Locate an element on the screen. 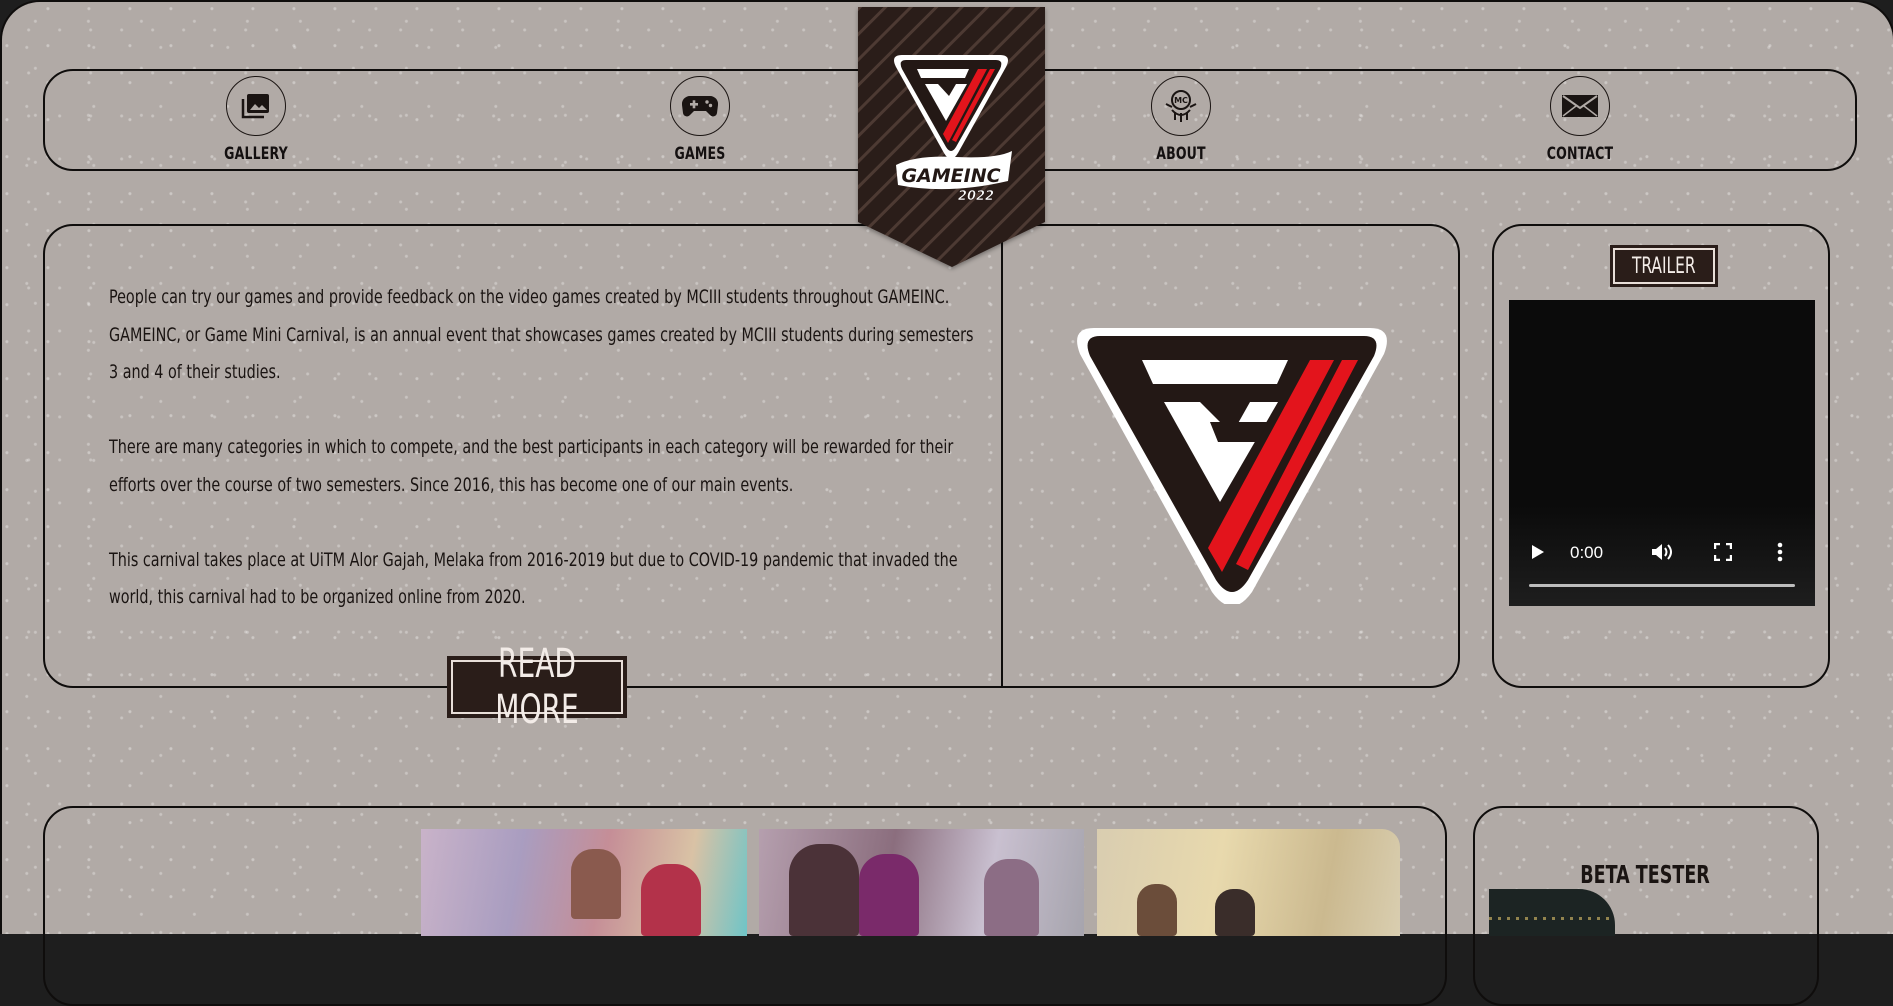  play-button is located at coordinates (1538, 552).